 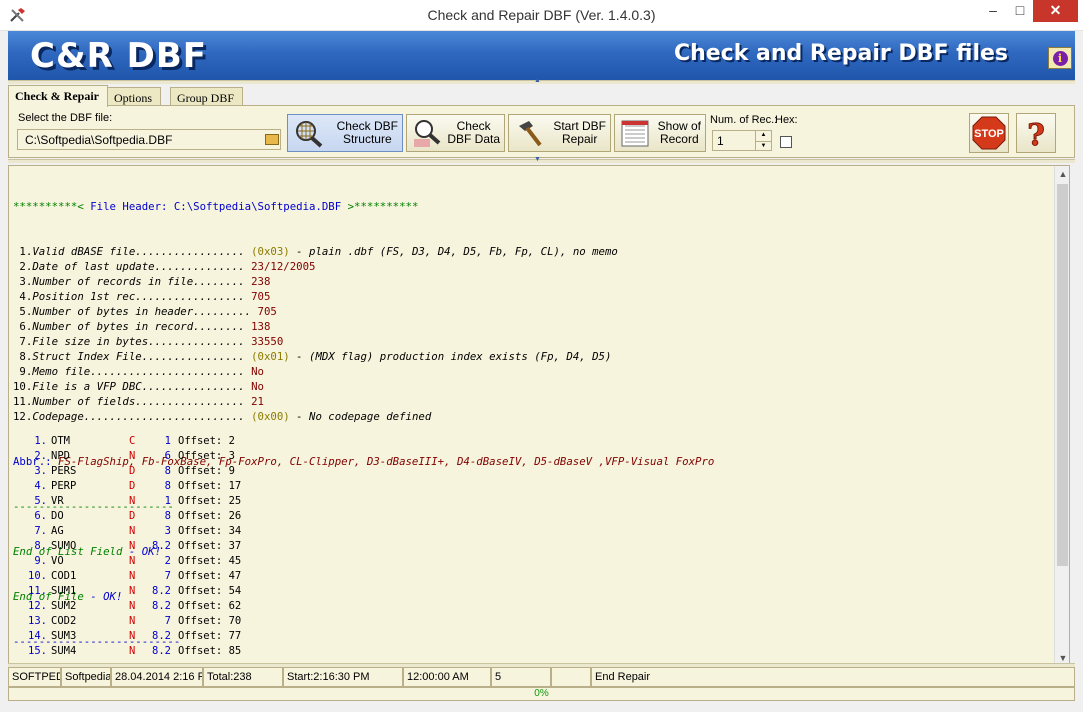 I want to click on stop-sign-icon: STOP, so click(x=989, y=133).